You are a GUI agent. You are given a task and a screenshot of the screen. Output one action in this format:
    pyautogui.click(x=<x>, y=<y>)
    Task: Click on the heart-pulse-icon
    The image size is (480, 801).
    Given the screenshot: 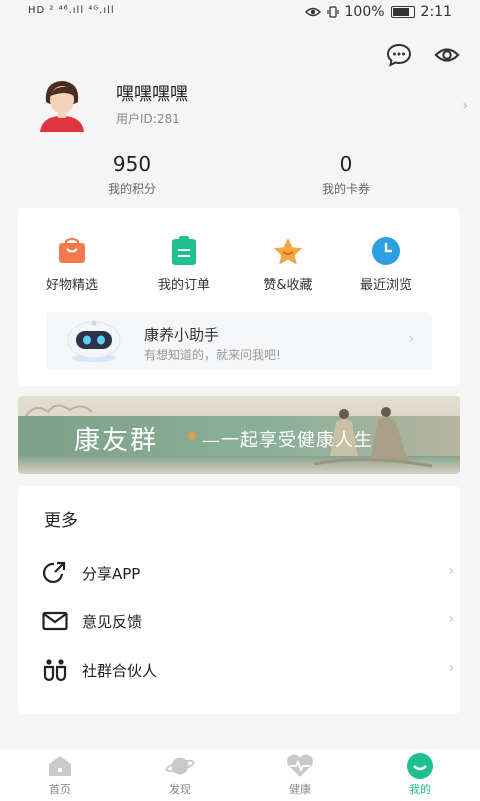 What is the action you would take?
    pyautogui.click(x=300, y=766)
    